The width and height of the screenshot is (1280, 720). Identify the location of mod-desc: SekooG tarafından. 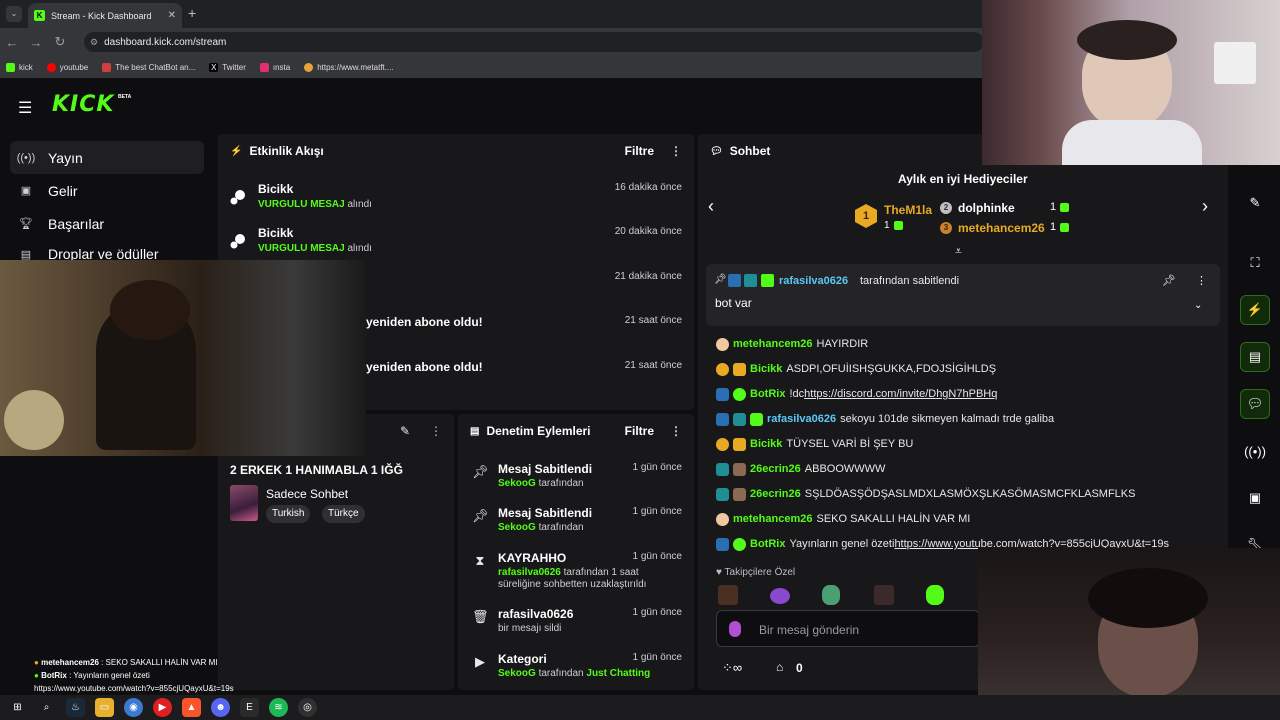
(583, 528).